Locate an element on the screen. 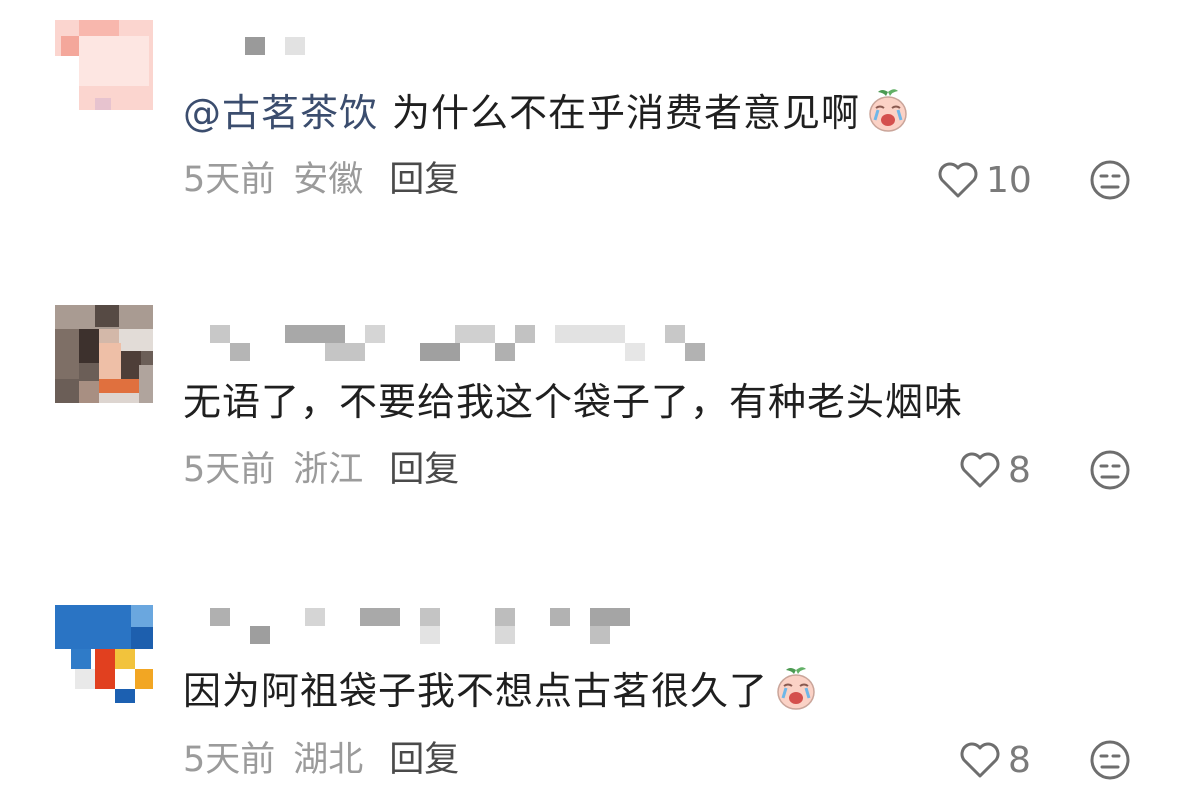 The width and height of the screenshot is (1200, 812). comment-text: 因为阿祖袋子我不想点古茗很久了 is located at coordinates (501, 693).